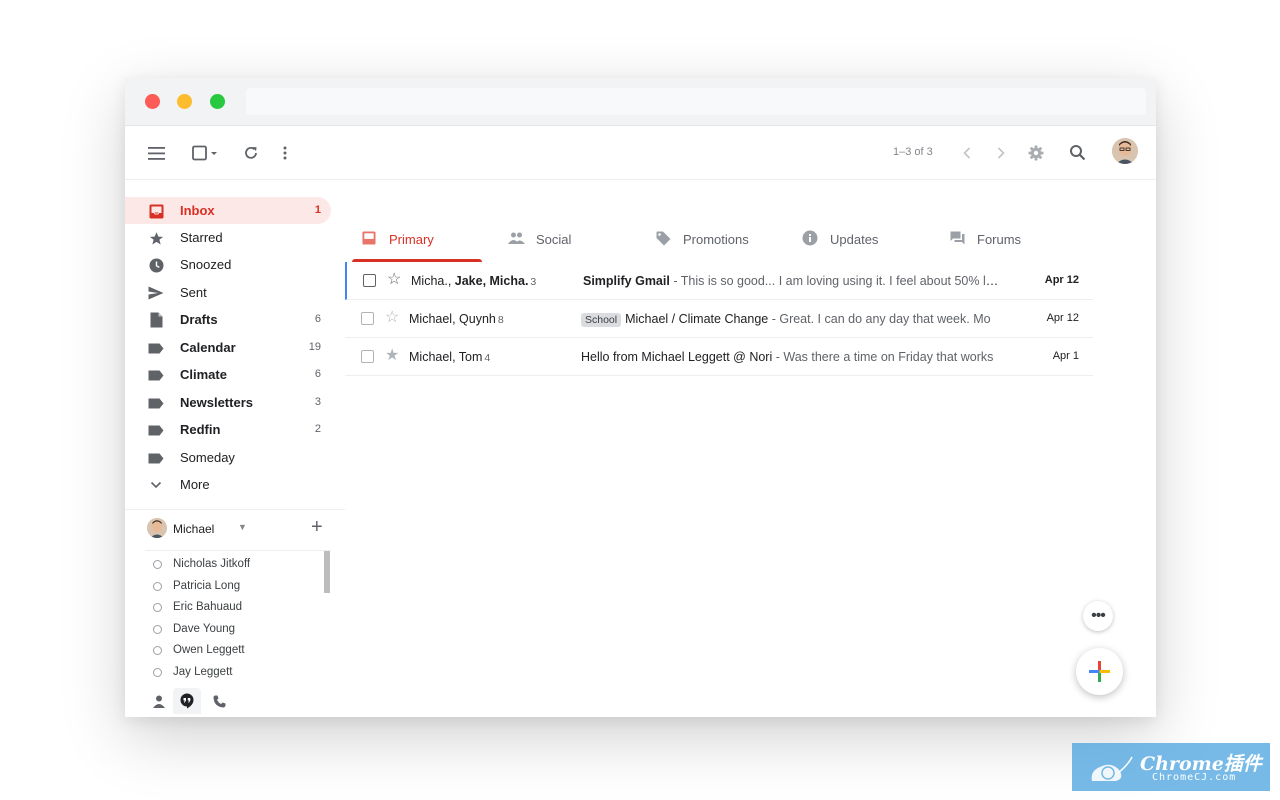 Image resolution: width=1280 pixels, height=800 pixels. I want to click on sidebar-item-sent: Sent, so click(228, 292).